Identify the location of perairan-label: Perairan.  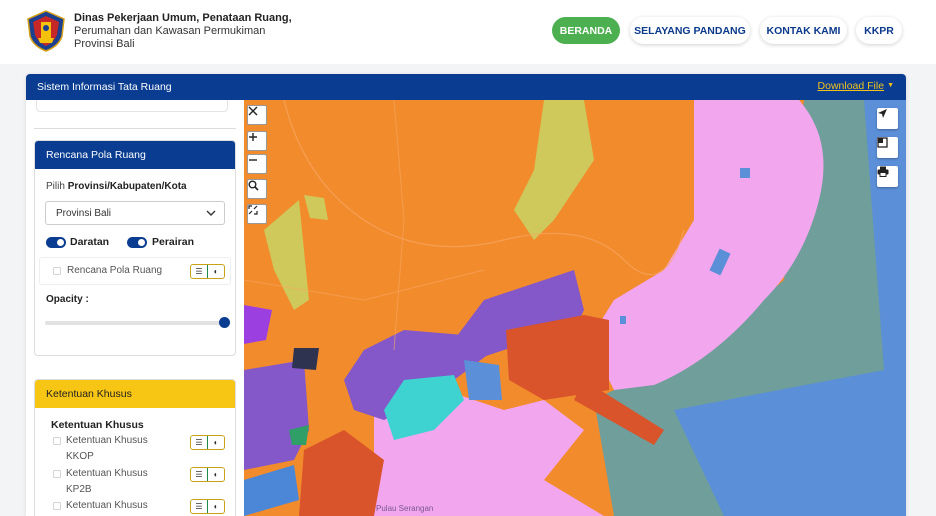
(173, 242).